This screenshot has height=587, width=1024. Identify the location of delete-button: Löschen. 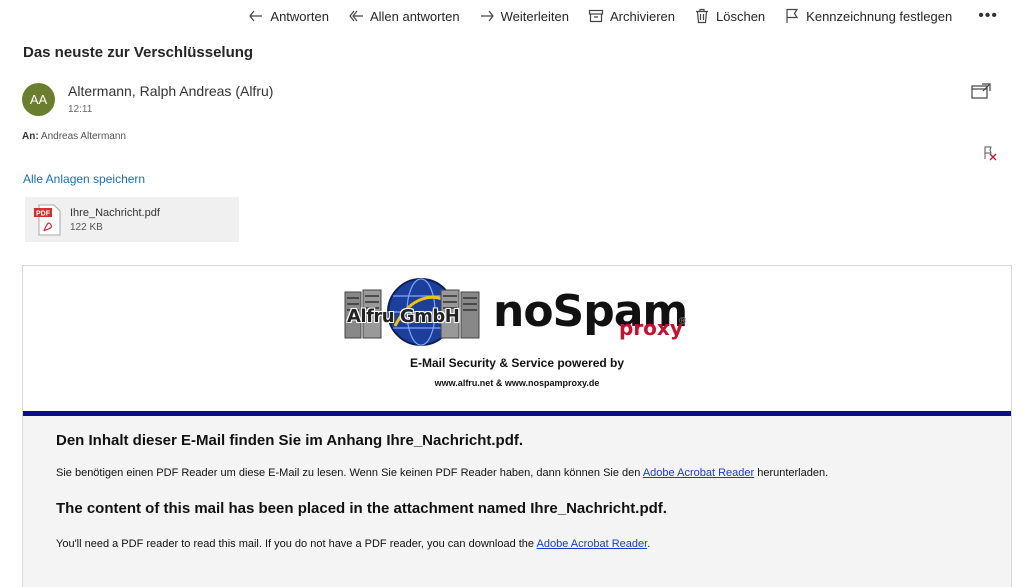
(729, 16).